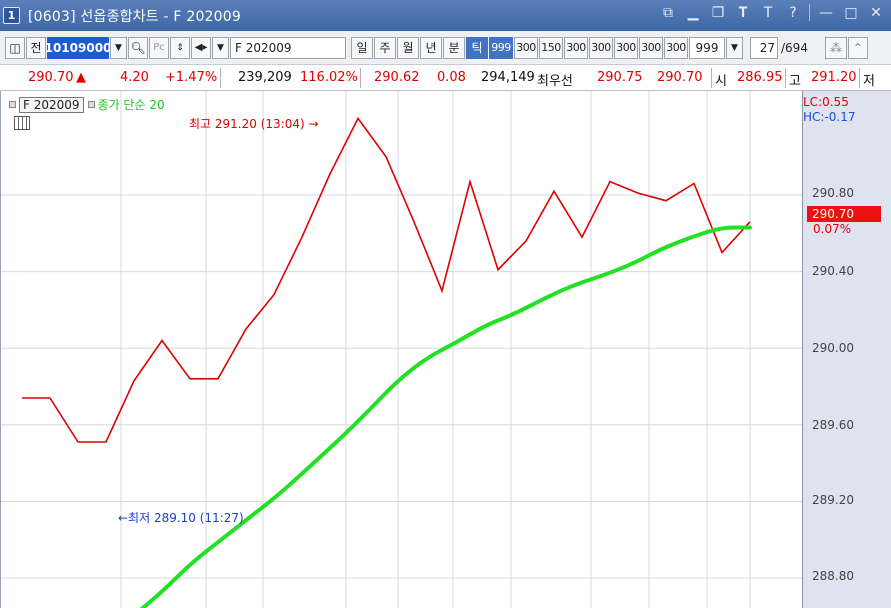 This screenshot has width=891, height=608. What do you see at coordinates (834, 77) in the screenshot?
I see `high-price: 291.20` at bounding box center [834, 77].